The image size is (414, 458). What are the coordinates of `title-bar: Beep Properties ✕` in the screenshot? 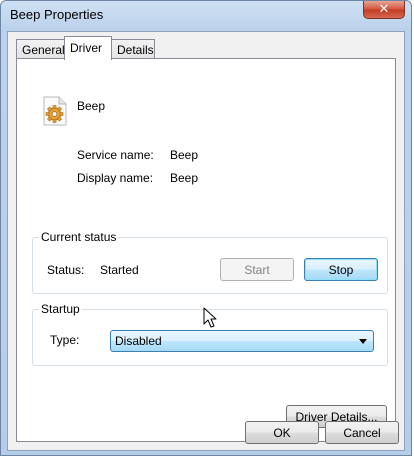 It's located at (206, 16).